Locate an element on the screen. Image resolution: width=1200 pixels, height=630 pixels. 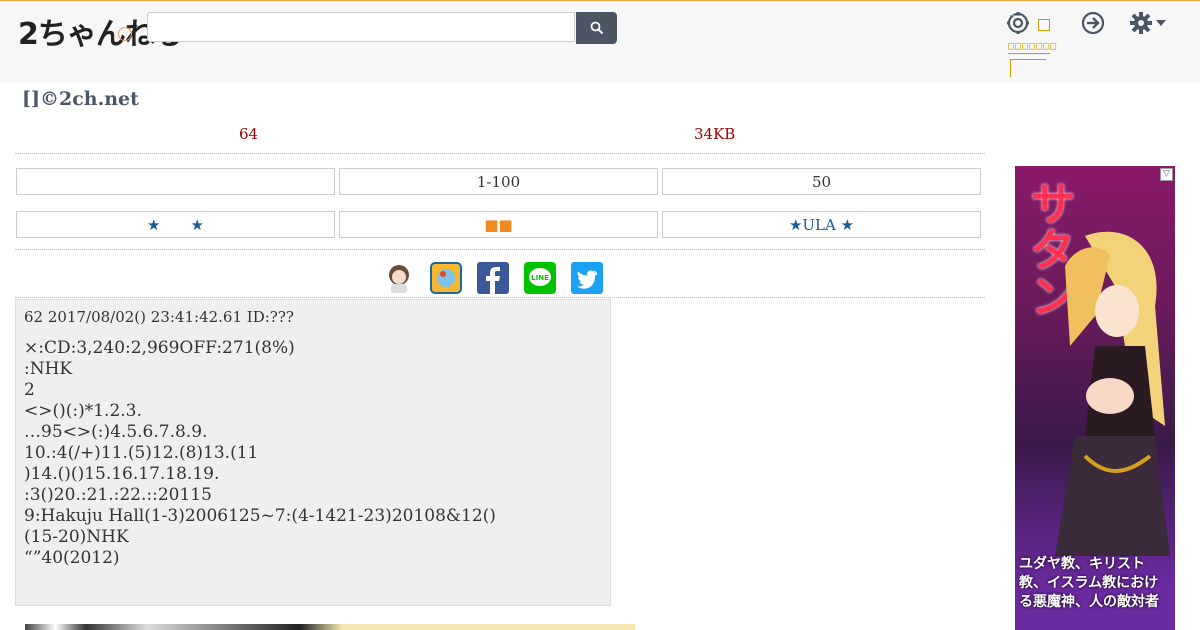
search-input is located at coordinates (361, 27).